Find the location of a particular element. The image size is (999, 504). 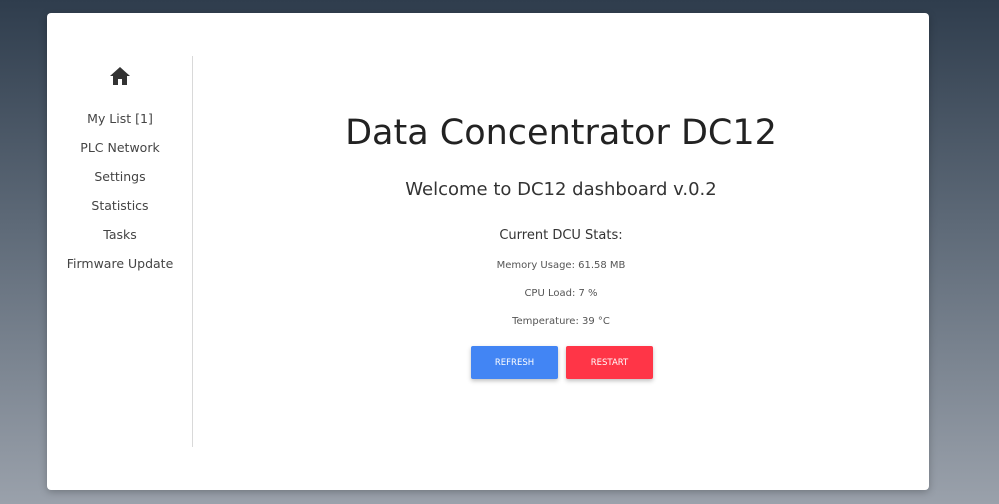

cpu-load: CPU Load: 7 % is located at coordinates (561, 293).